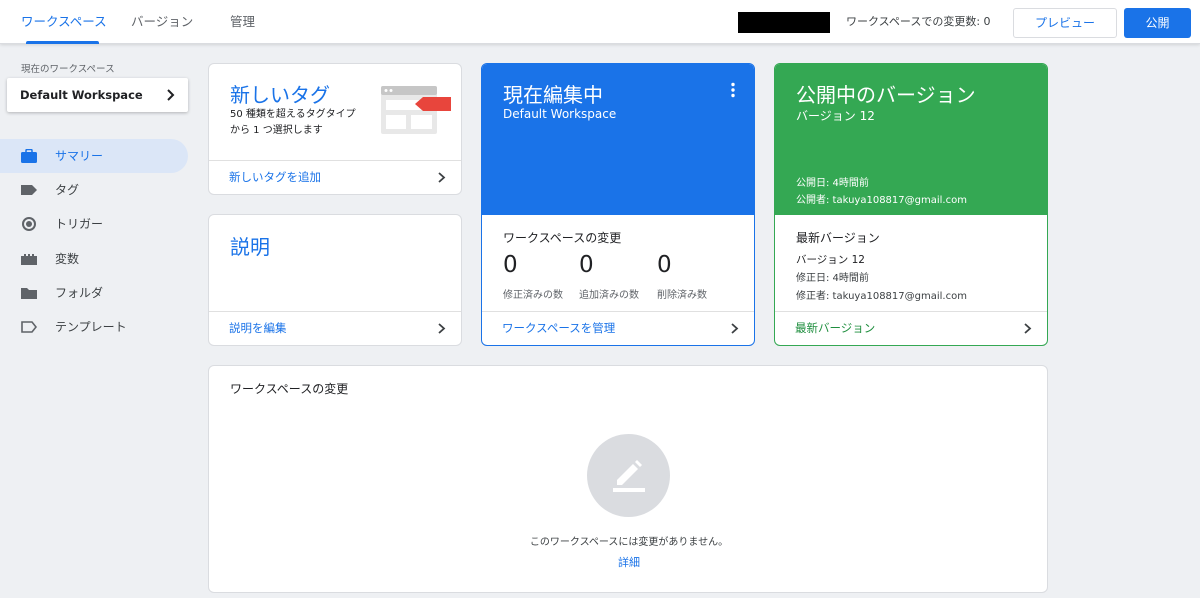  I want to click on workspace-changes-heading: ワークスペースの変更, so click(562, 238).